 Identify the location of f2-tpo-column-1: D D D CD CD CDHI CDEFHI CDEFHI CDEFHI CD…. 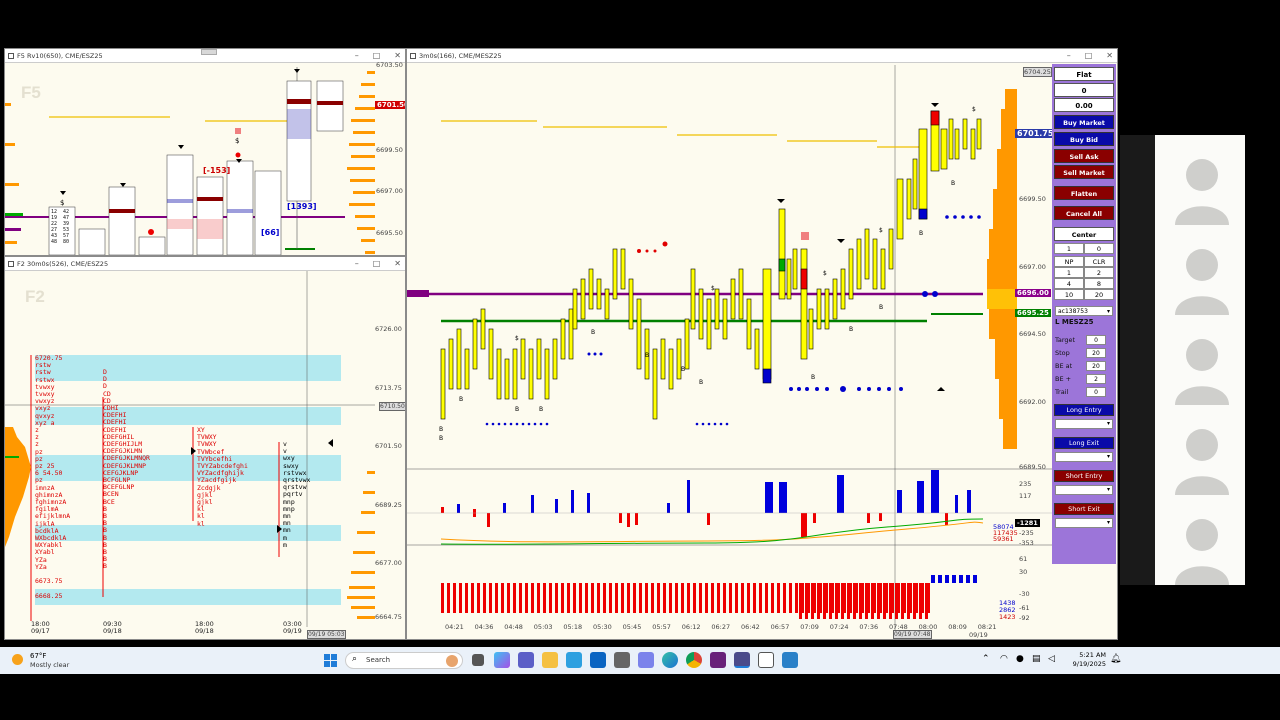
(126, 469).